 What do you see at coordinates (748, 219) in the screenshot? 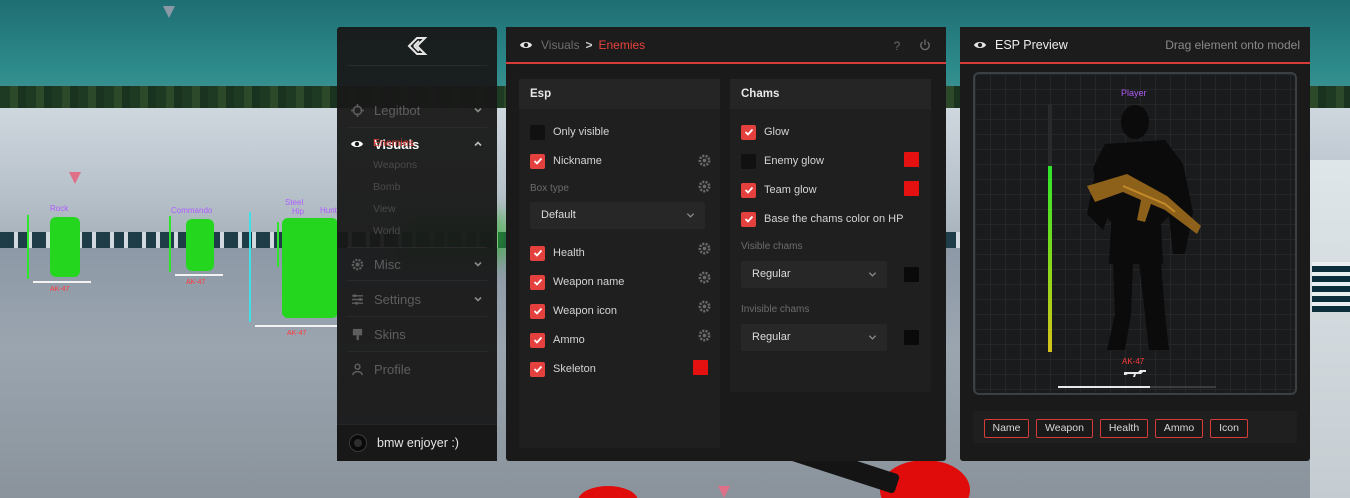
I see `base-on-hp-checkbox` at bounding box center [748, 219].